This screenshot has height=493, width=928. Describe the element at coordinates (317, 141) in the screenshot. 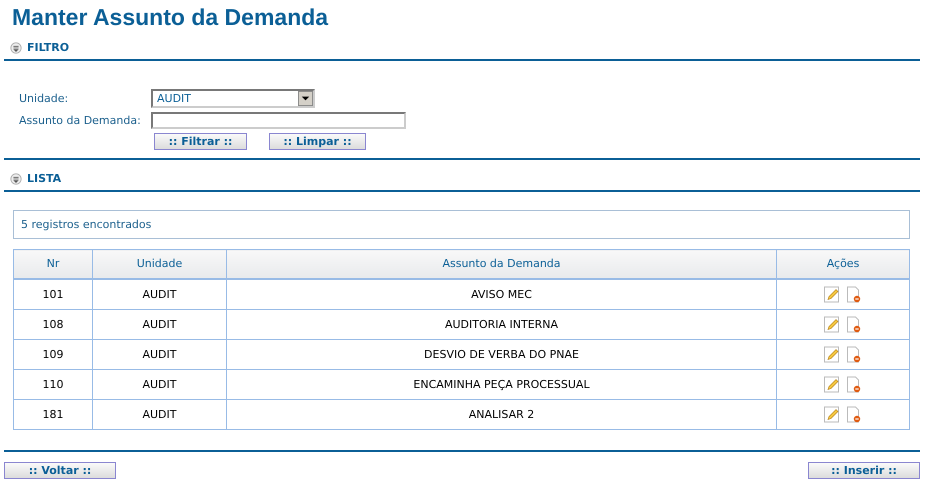

I see `filter-button: :: Limpar ::` at that location.